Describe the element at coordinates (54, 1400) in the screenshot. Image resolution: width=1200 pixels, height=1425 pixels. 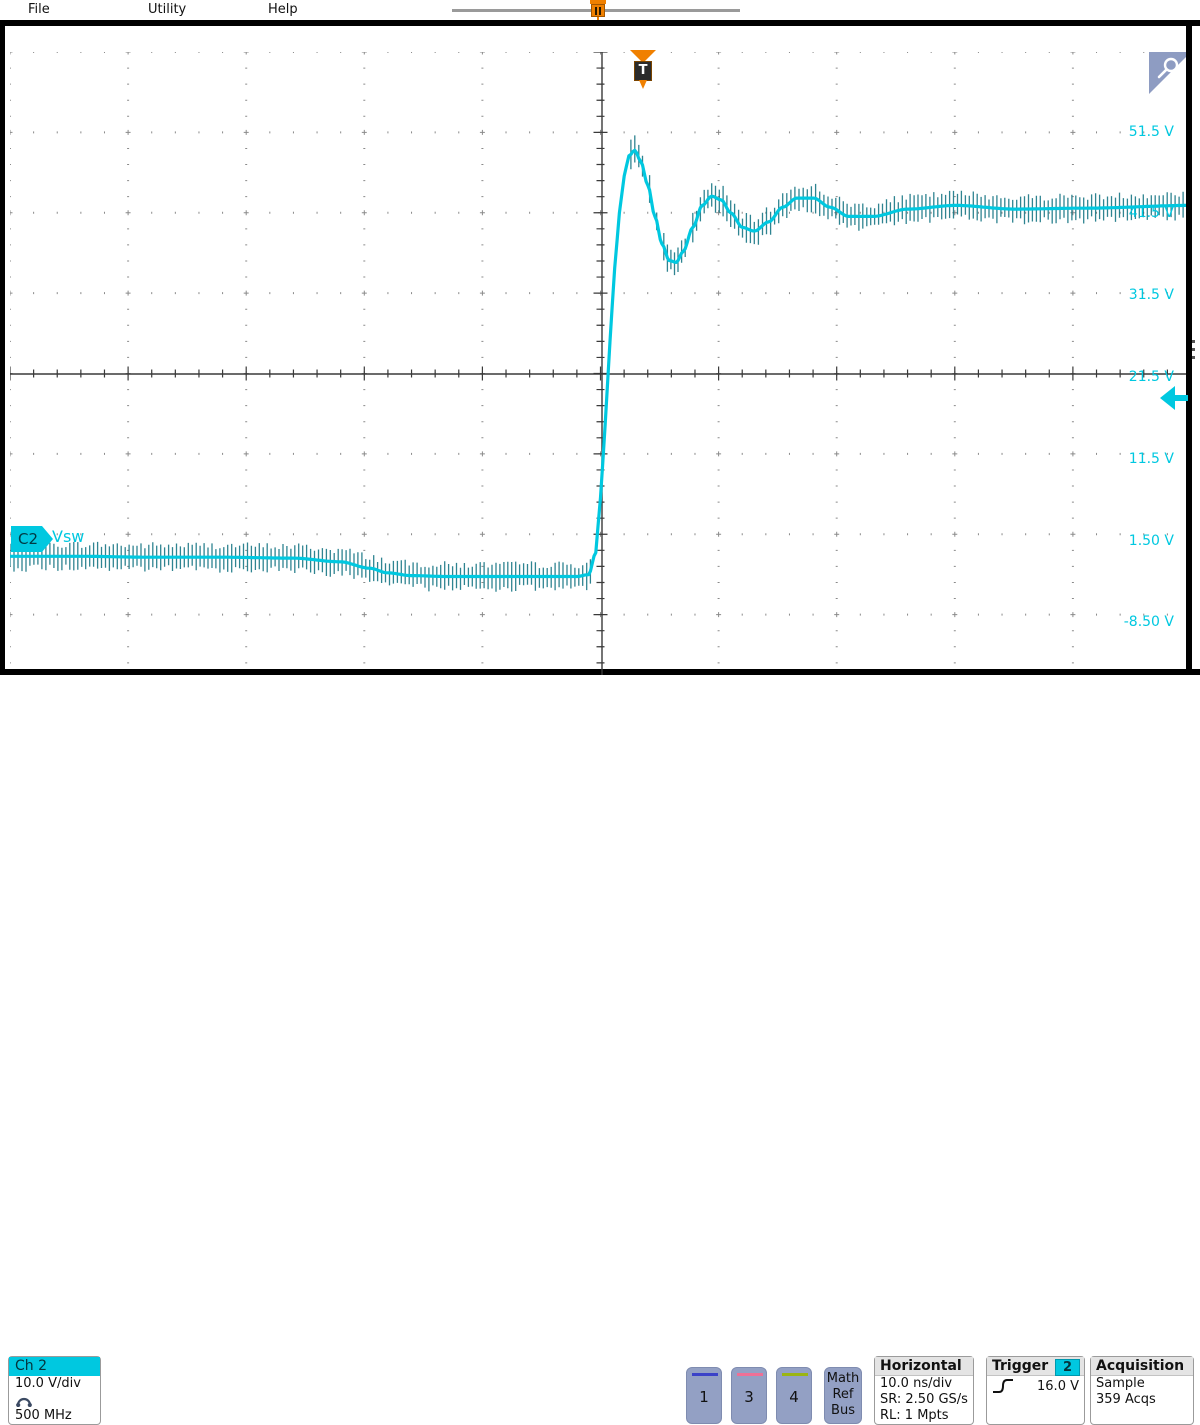
I see `probe-icon` at that location.